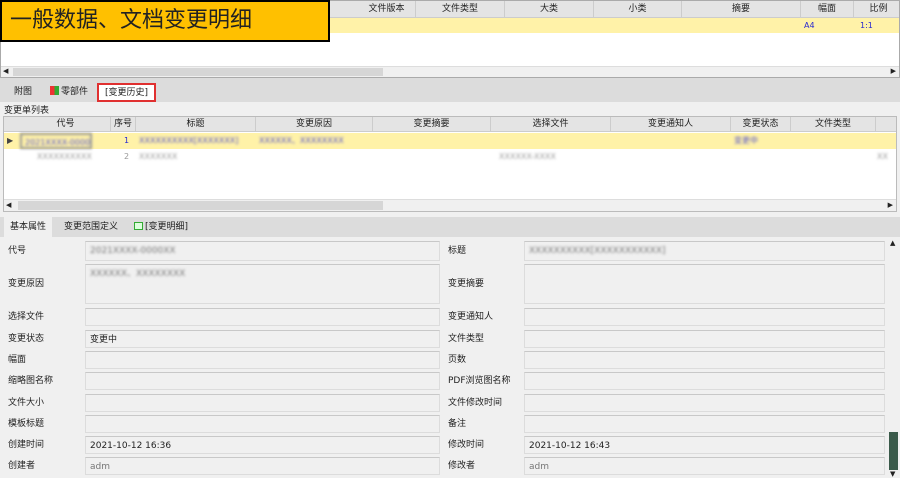 The width and height of the screenshot is (900, 478). I want to click on col-header: 比例, so click(877, 9).